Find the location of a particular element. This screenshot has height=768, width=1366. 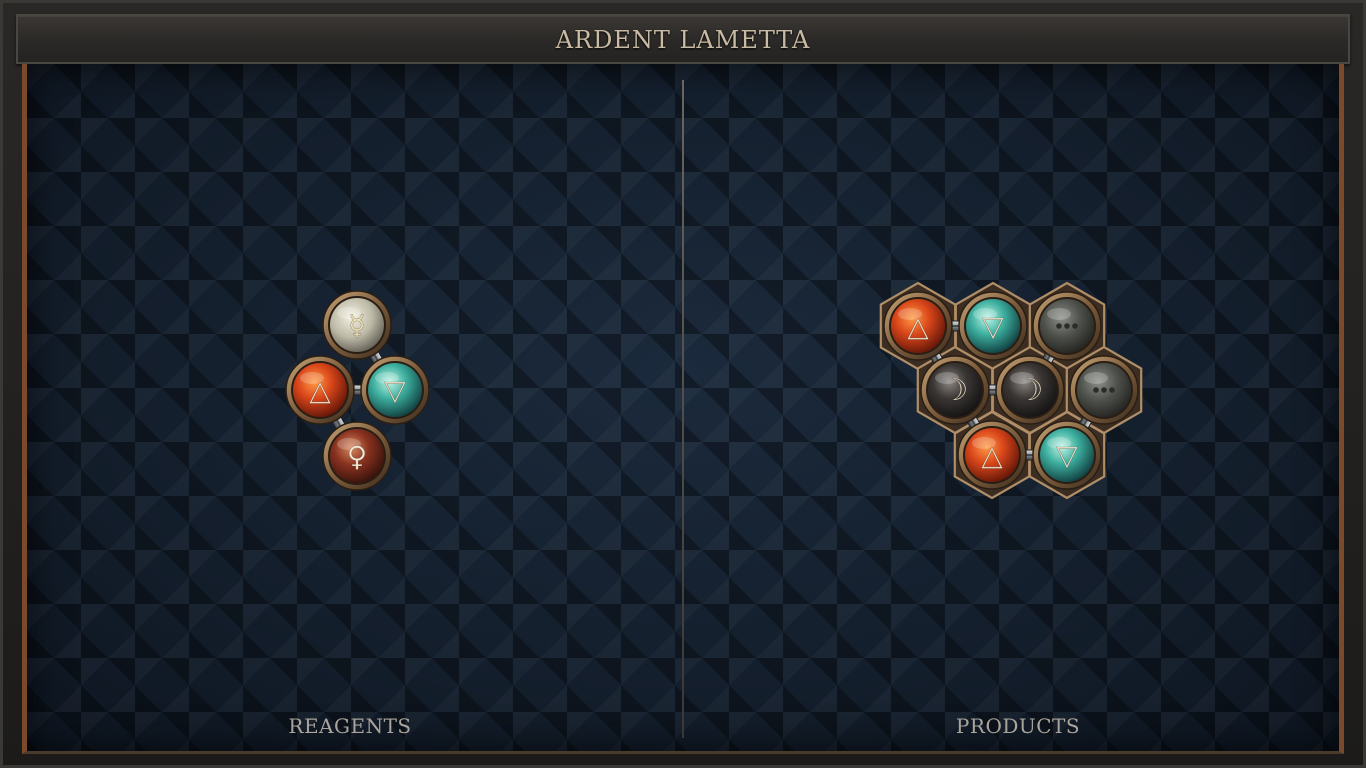

atom-p-moon-1: ☽ is located at coordinates (955, 390).